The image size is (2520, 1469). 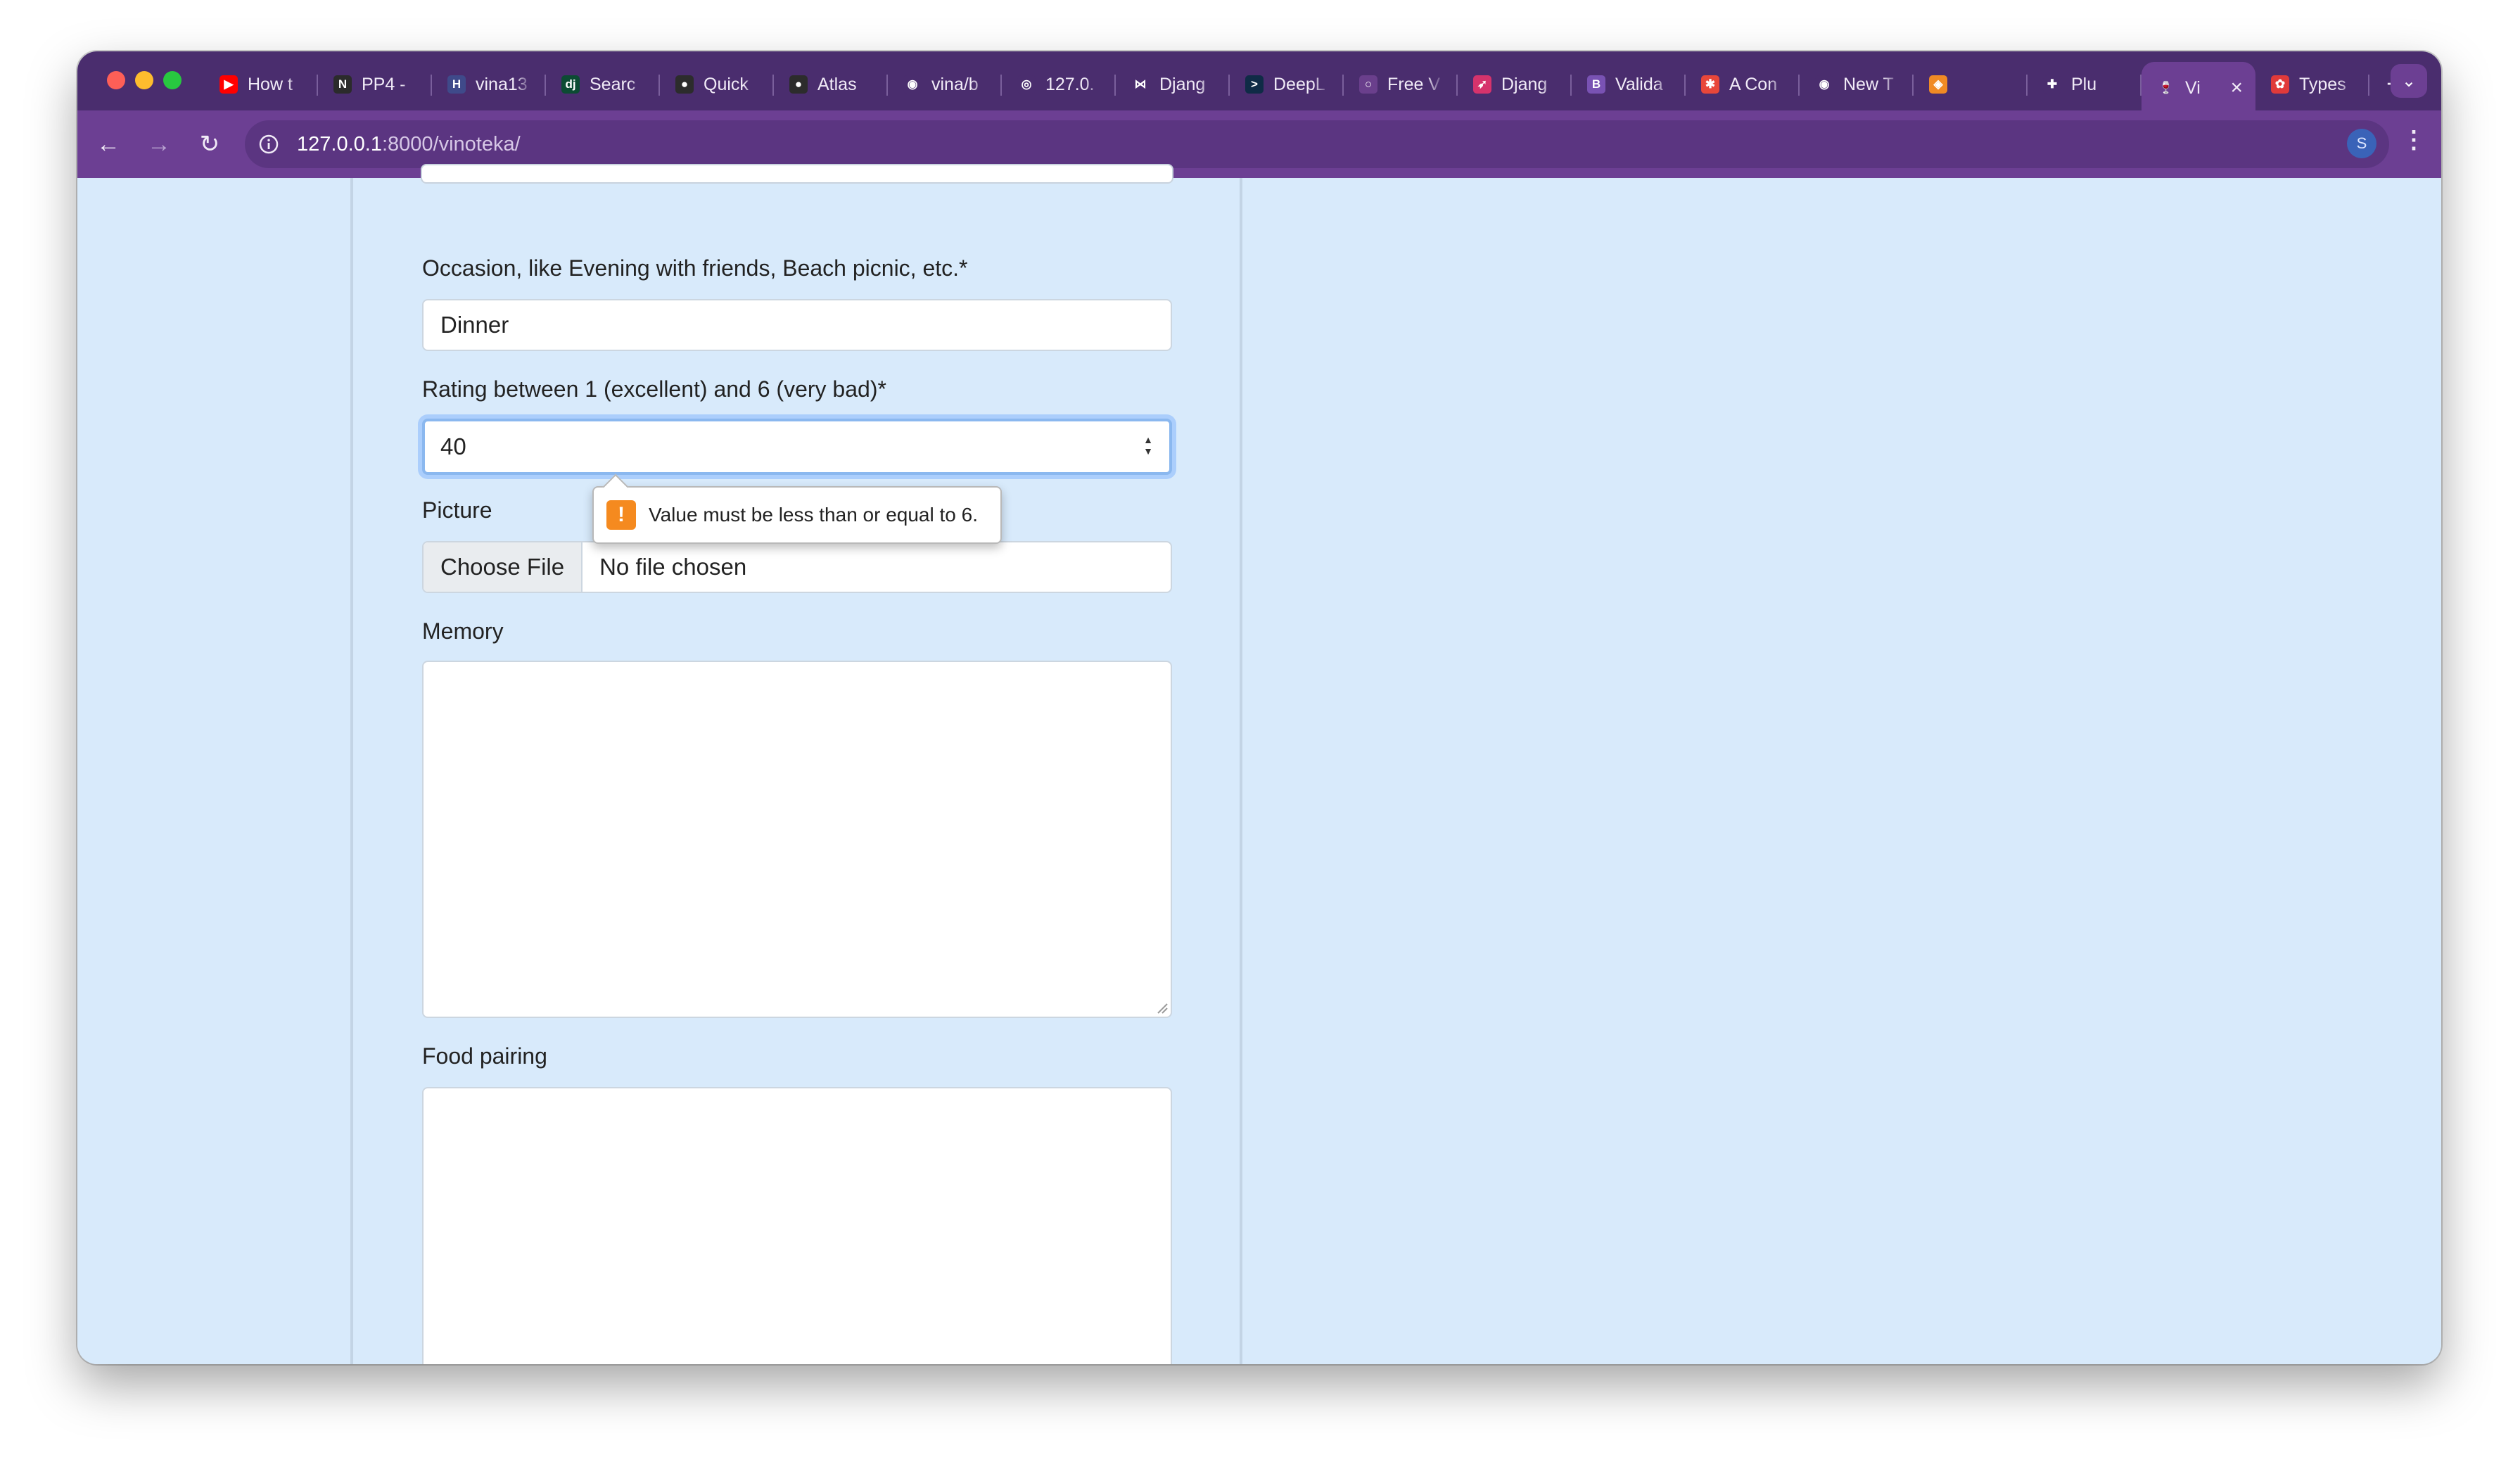 What do you see at coordinates (463, 631) in the screenshot?
I see `memory-label: Memory` at bounding box center [463, 631].